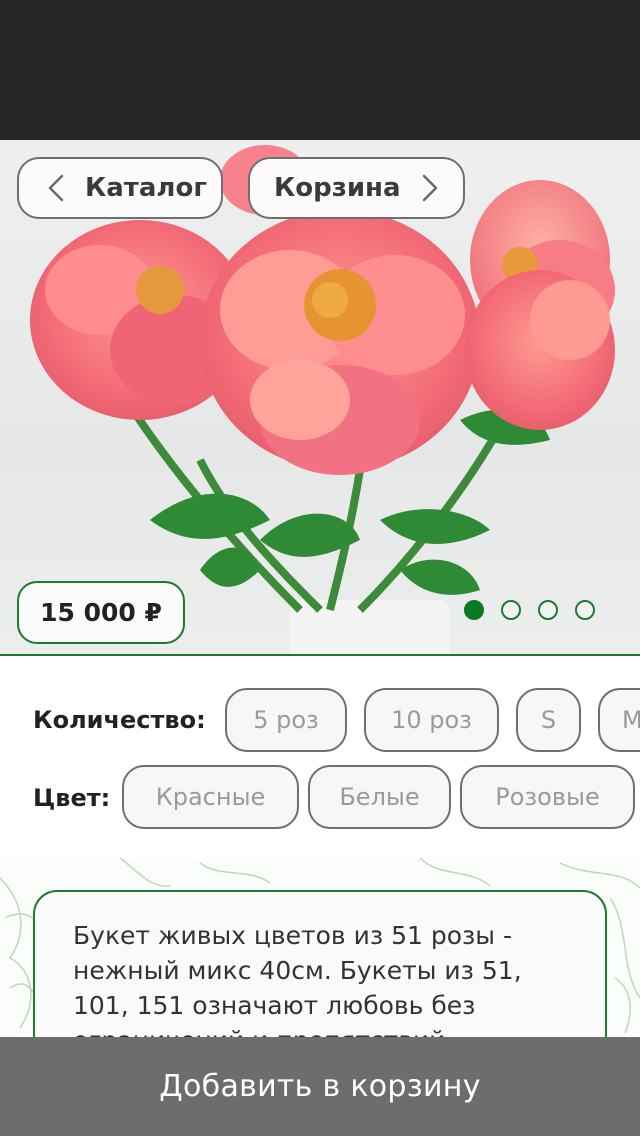  What do you see at coordinates (320, 655) in the screenshot?
I see `divider` at bounding box center [320, 655].